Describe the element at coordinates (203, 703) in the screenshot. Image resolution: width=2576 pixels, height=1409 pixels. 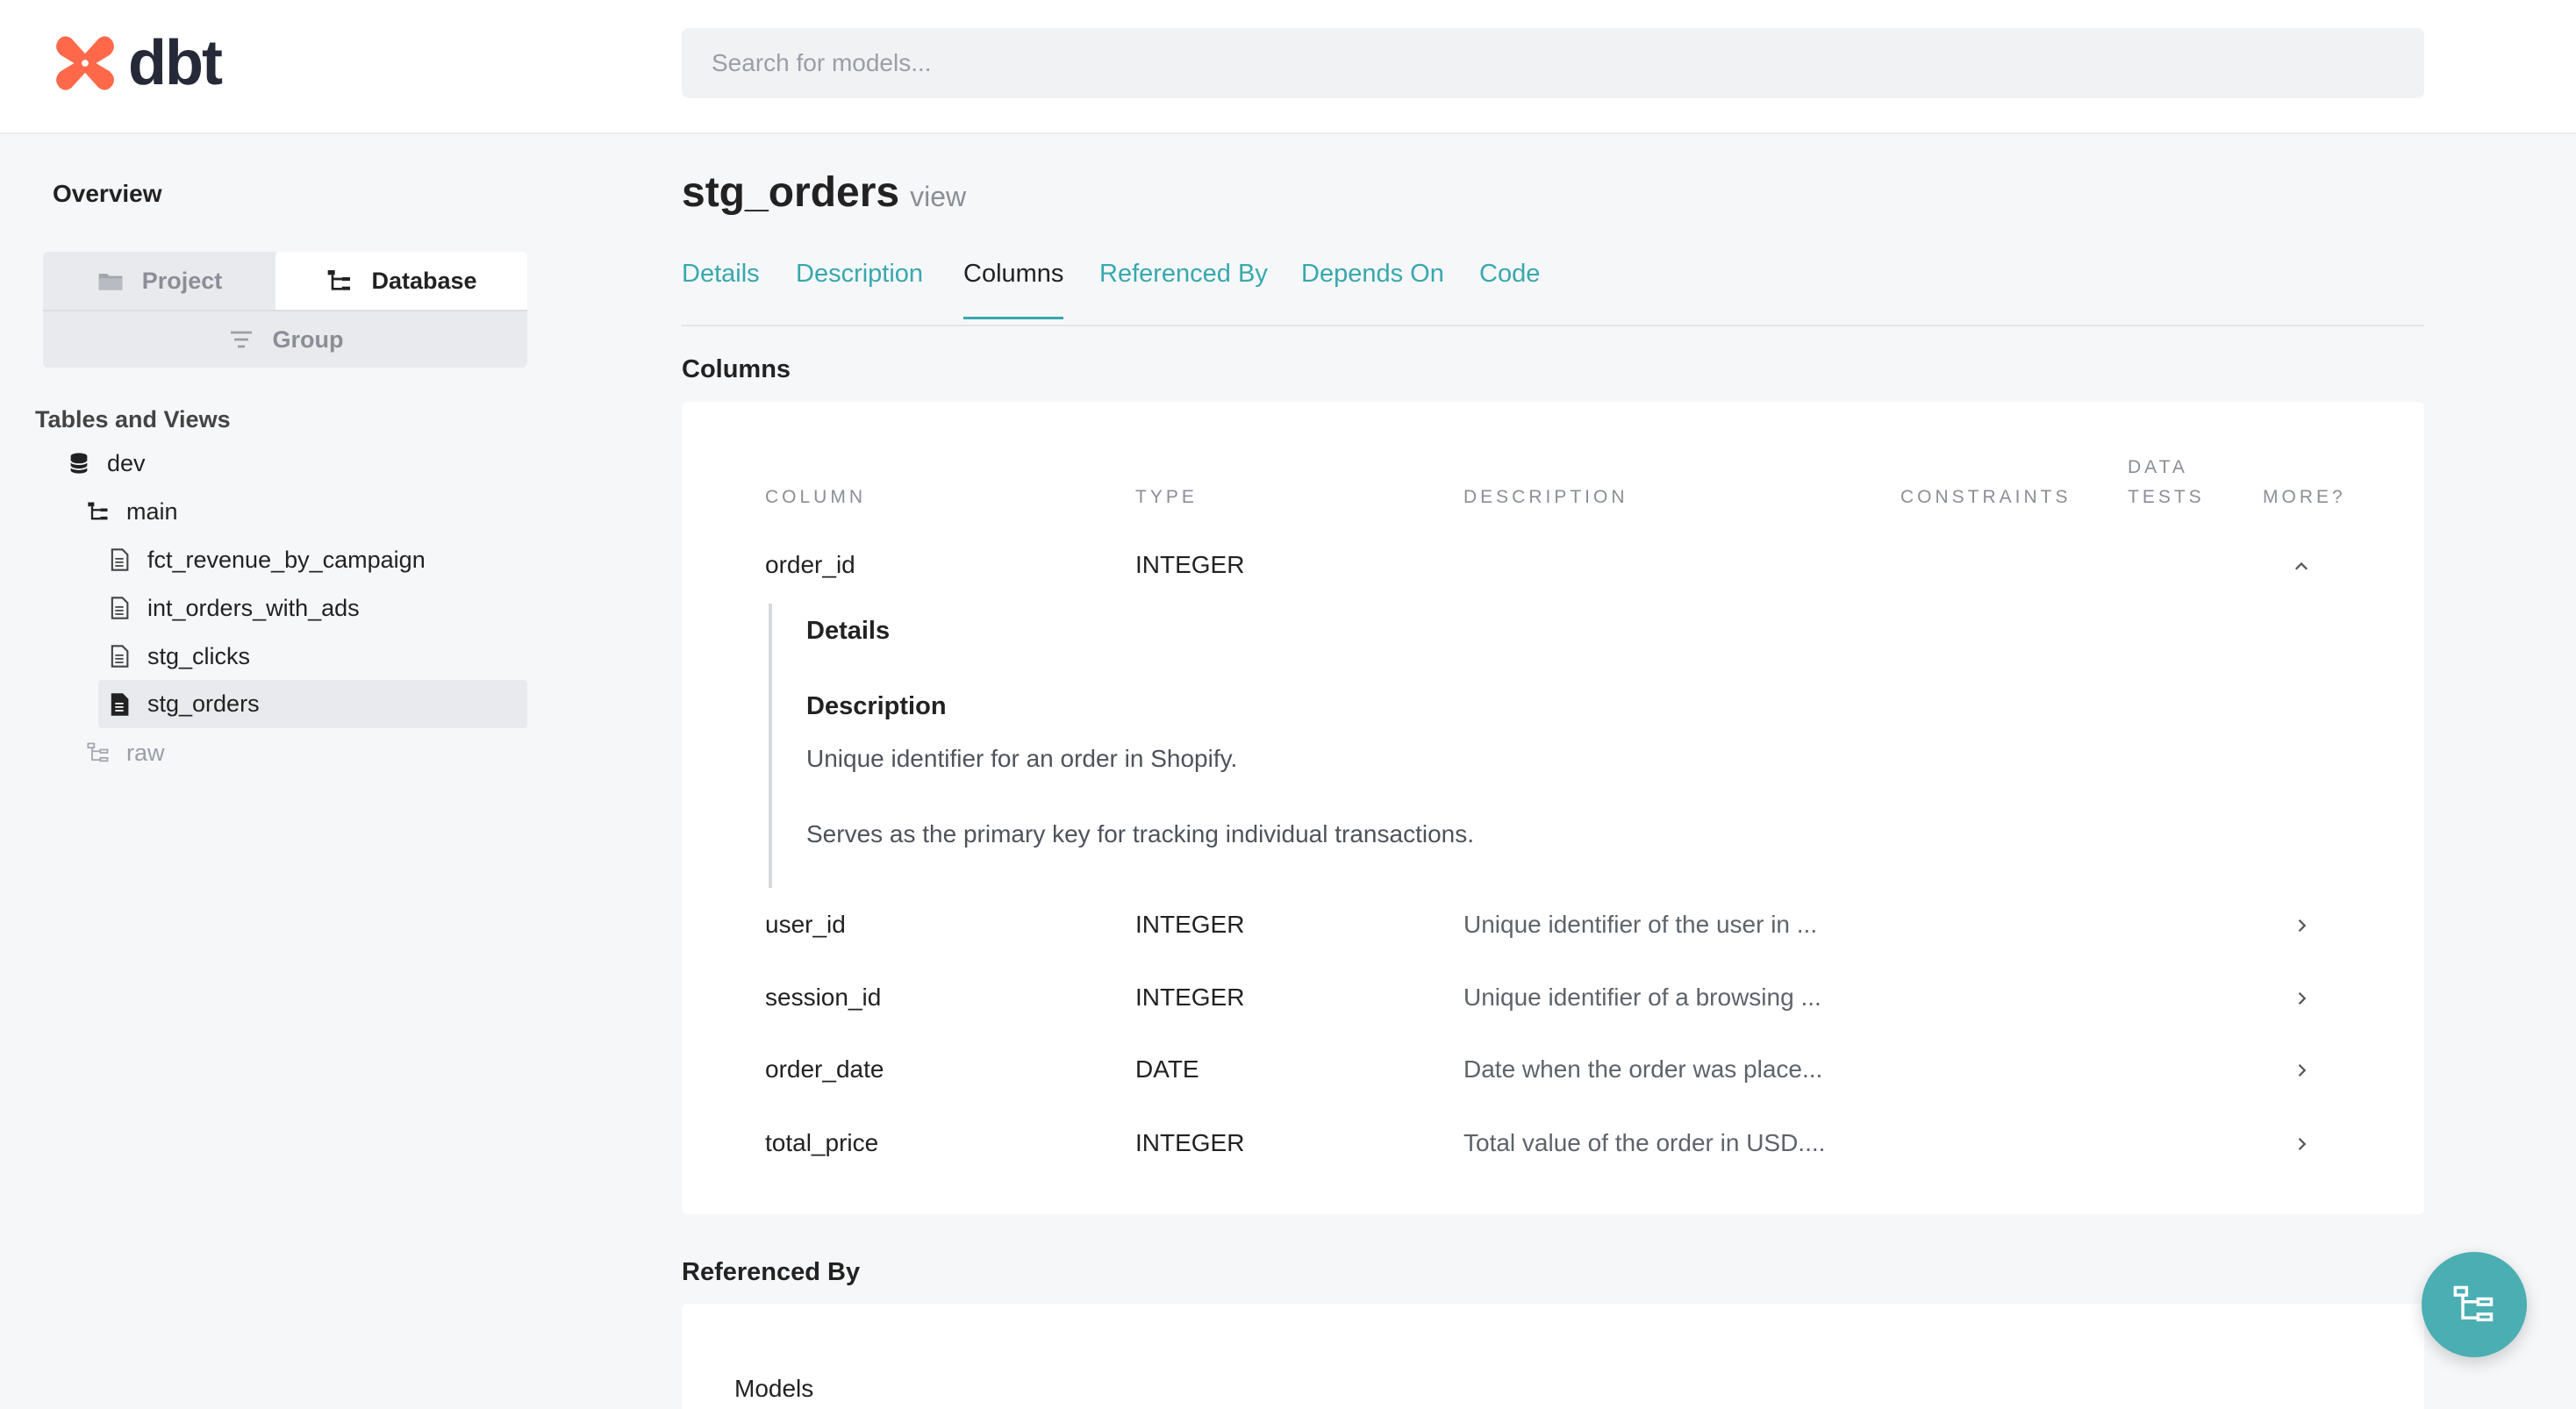
I see `tree-label-model: stg_orders` at that location.